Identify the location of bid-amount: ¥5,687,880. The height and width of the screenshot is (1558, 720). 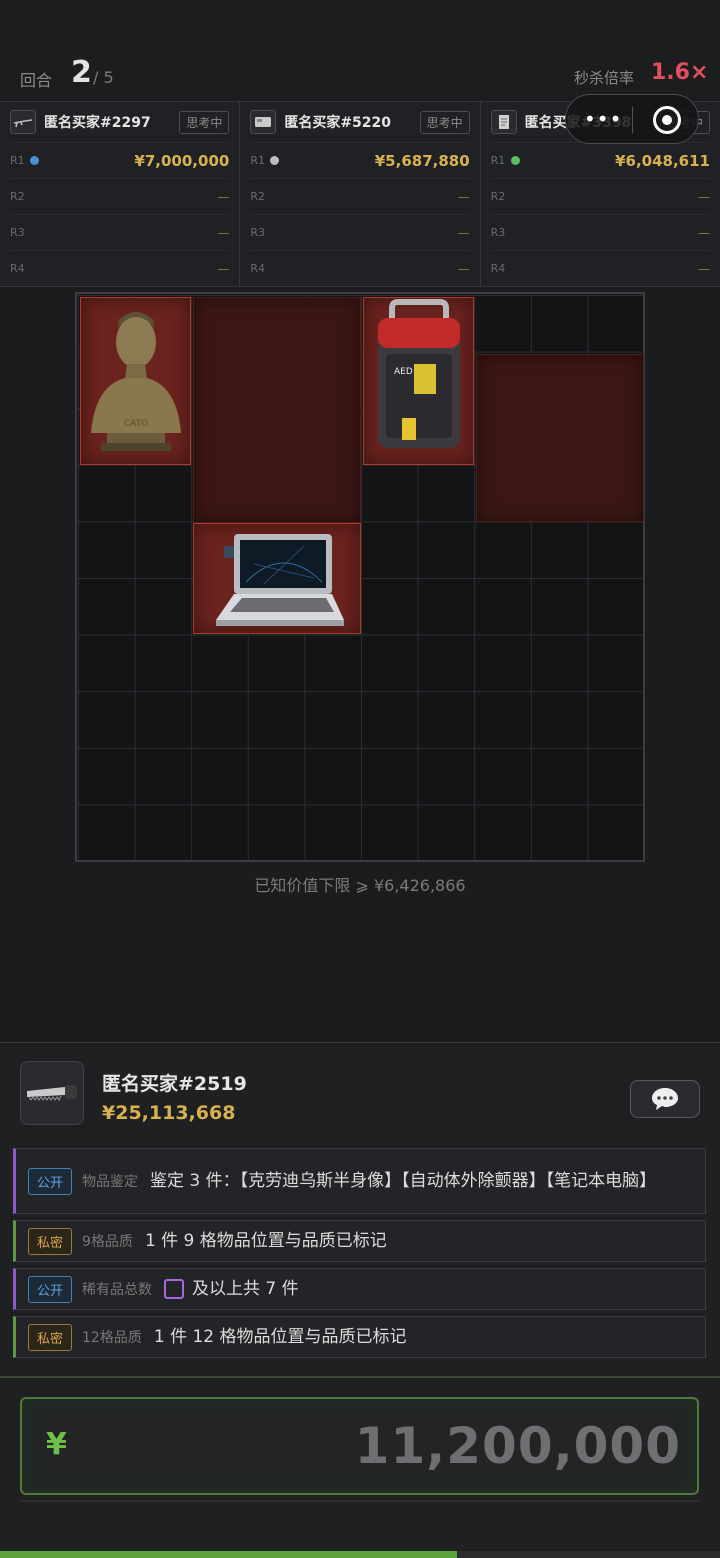
(422, 160).